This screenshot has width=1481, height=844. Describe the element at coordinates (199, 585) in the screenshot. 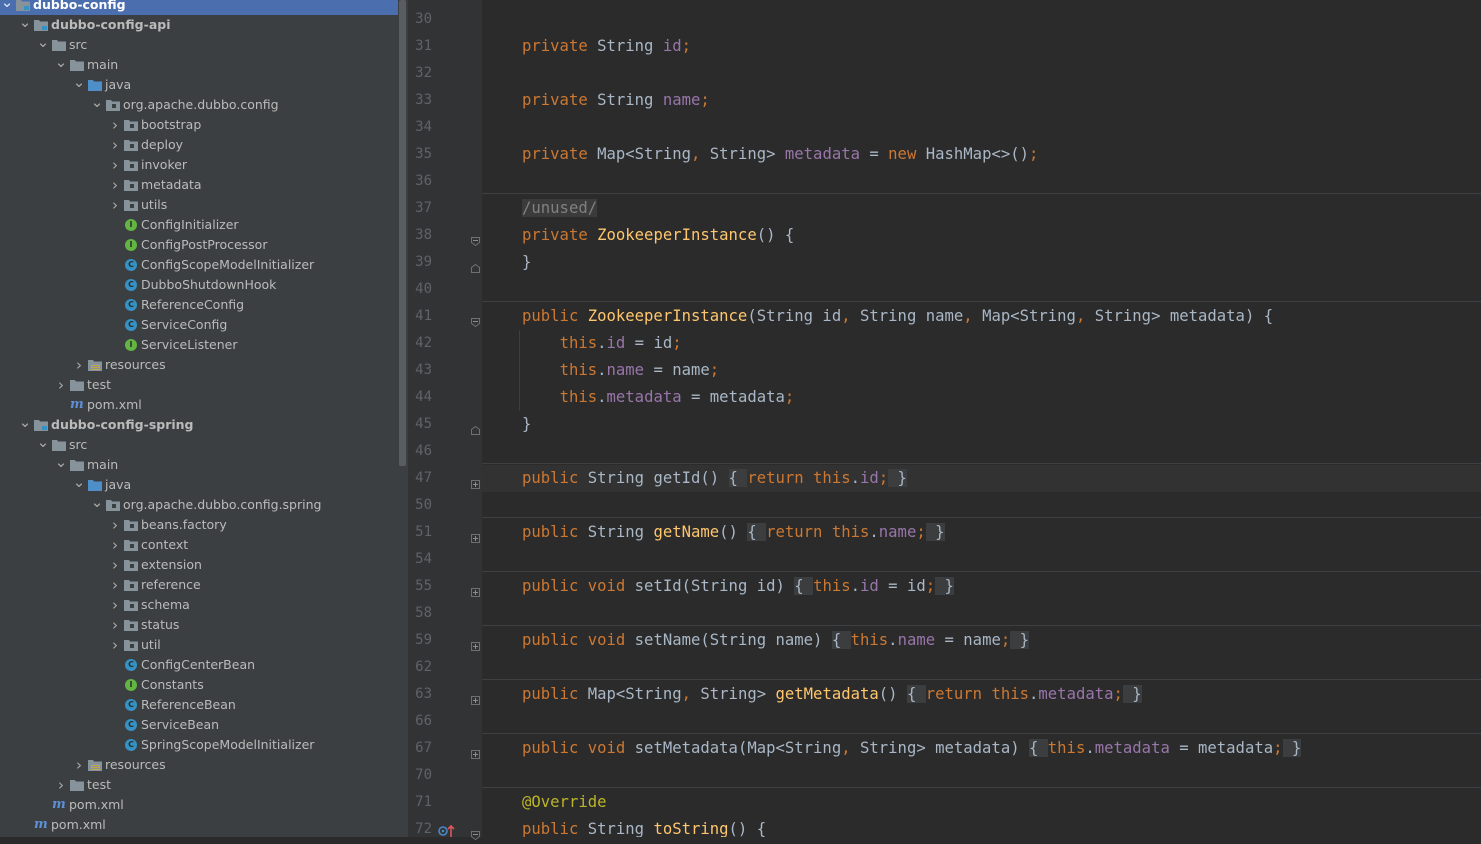

I see `tree-item: › reference` at that location.